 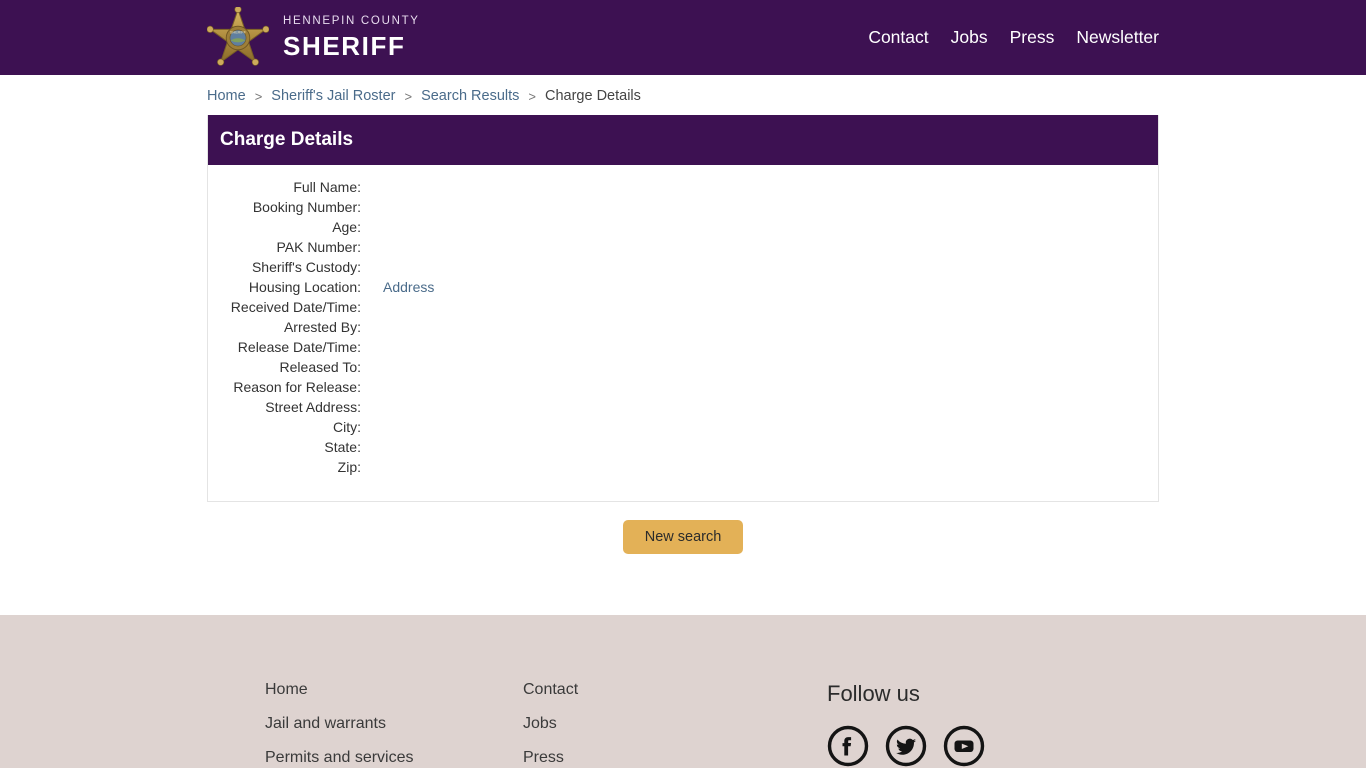 I want to click on svg-text: SHERIFF, so click(x=238, y=32).